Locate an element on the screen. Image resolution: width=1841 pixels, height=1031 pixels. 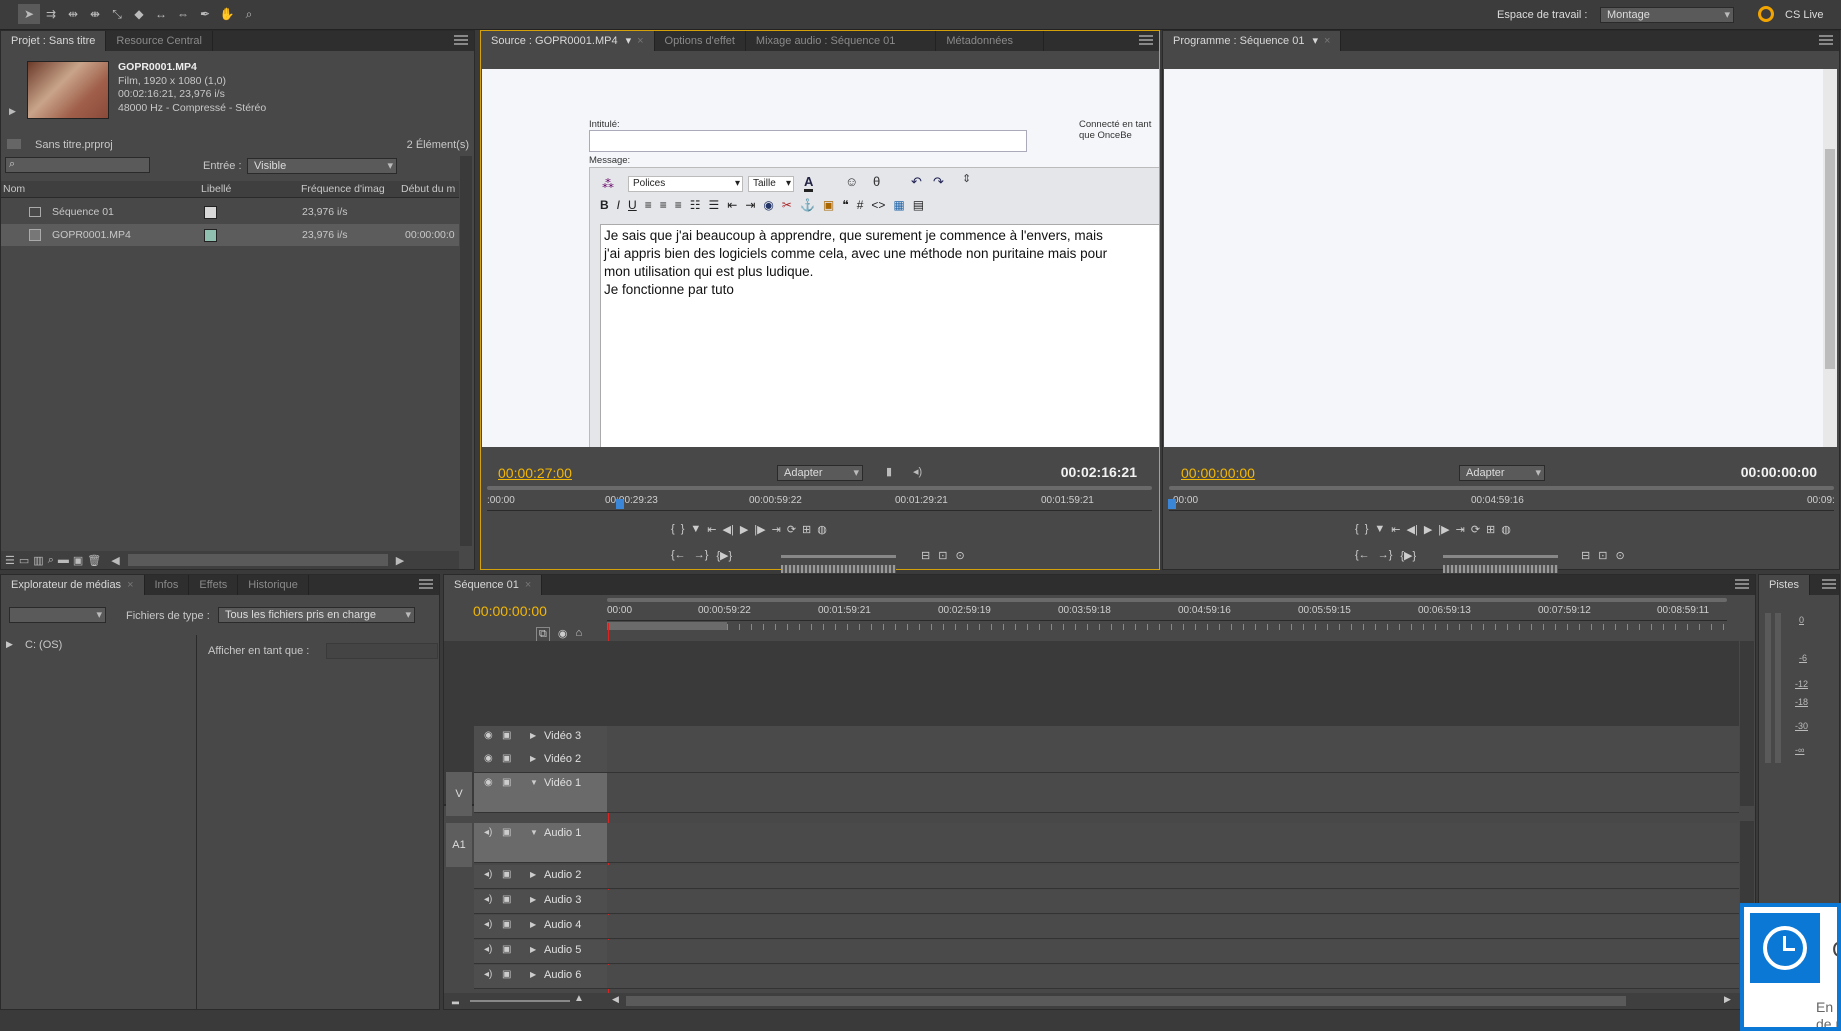
zoom-slider is located at coordinates (520, 1001).